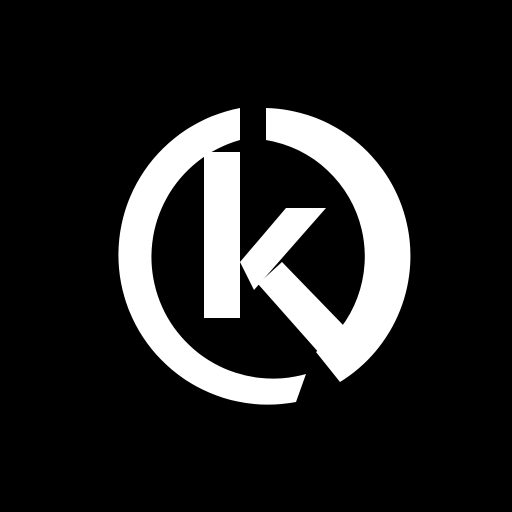  What do you see at coordinates (302, 308) in the screenshot?
I see `logo-k-lower-leg` at bounding box center [302, 308].